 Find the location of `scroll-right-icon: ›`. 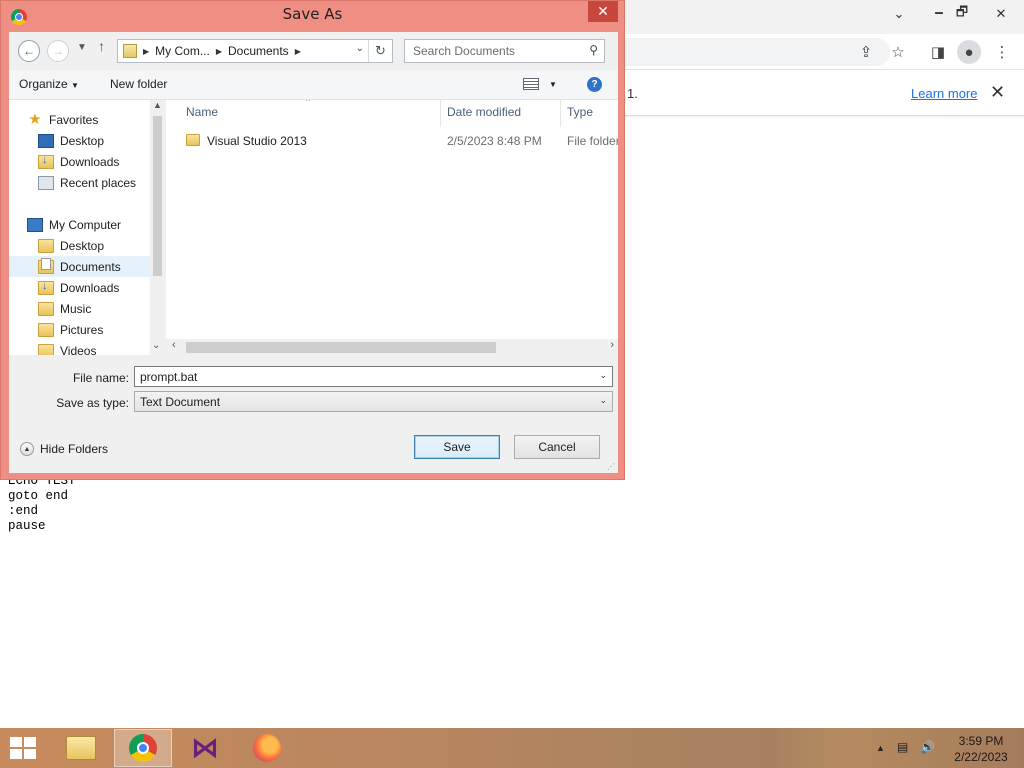

scroll-right-icon: › is located at coordinates (612, 345).